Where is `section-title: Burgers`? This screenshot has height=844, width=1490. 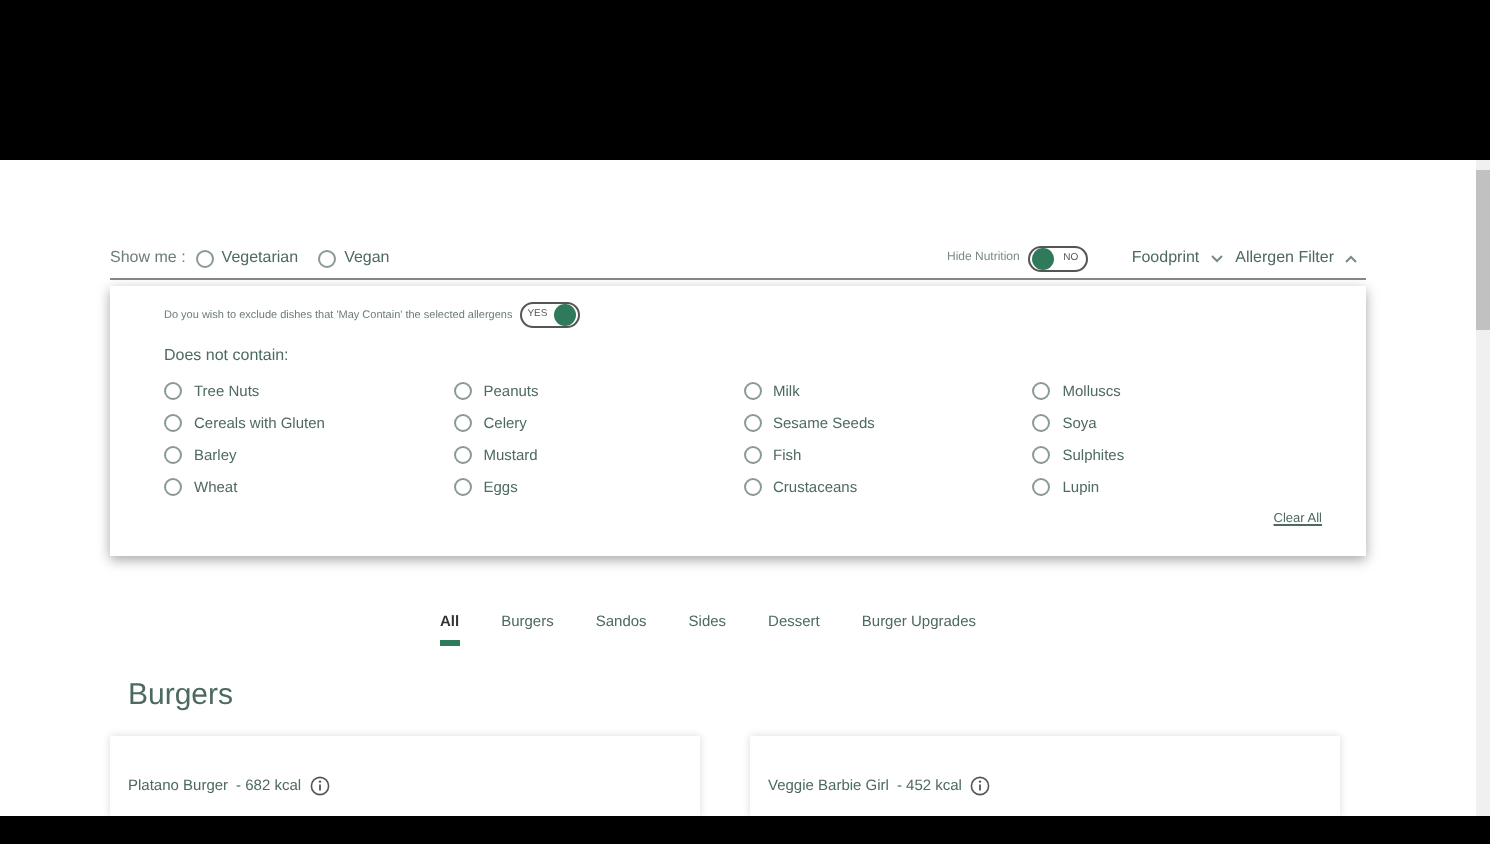
section-title: Burgers is located at coordinates (182, 695).